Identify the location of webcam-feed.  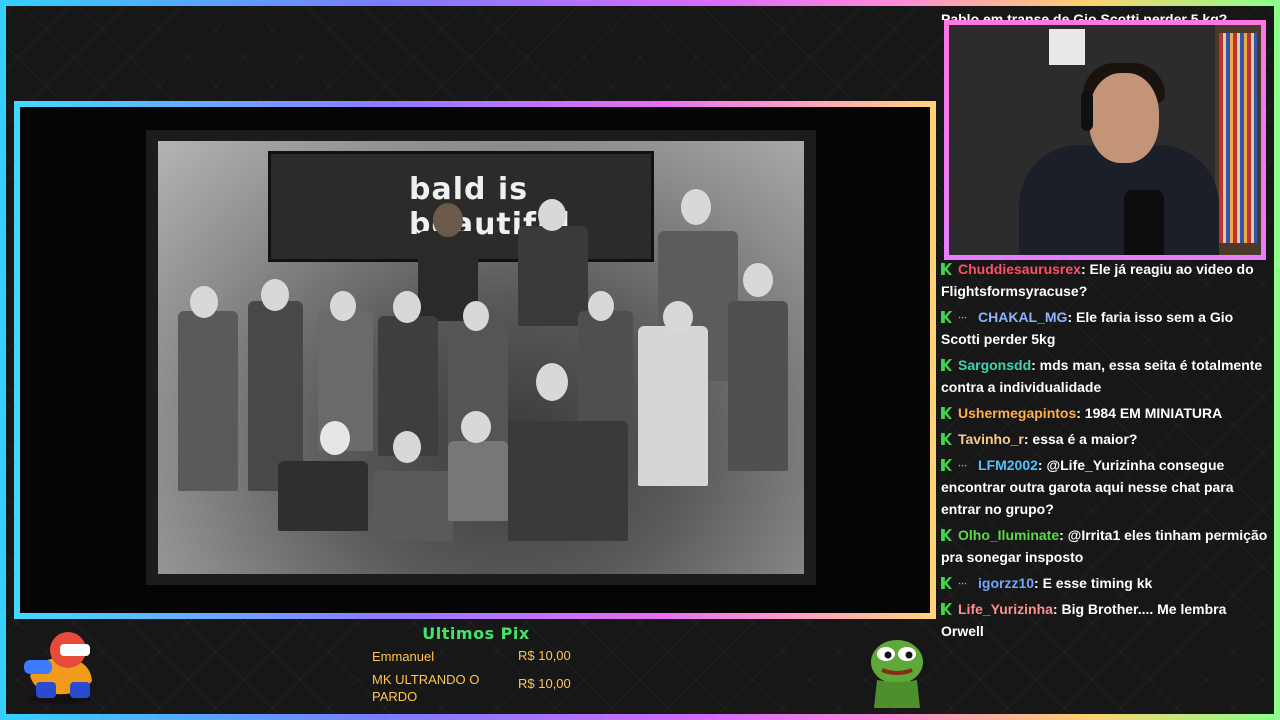
(1105, 140).